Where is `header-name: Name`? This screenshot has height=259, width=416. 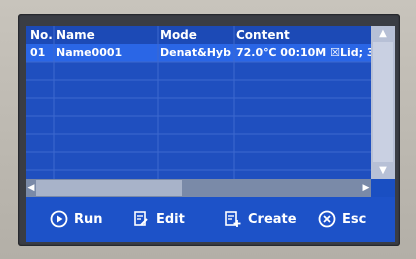
header-name: Name is located at coordinates (75, 35).